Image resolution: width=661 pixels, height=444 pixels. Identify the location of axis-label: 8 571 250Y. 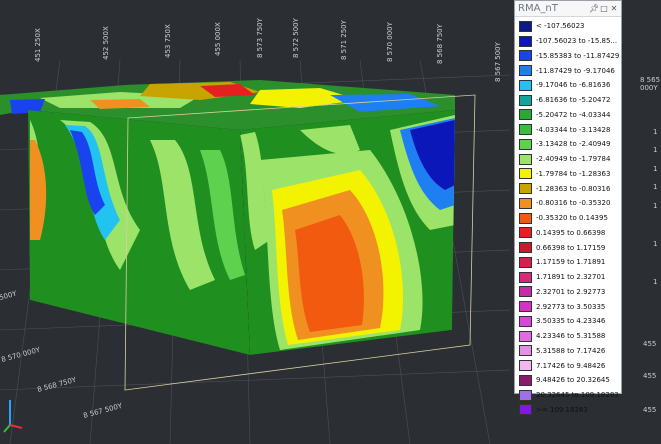
(344, 39).